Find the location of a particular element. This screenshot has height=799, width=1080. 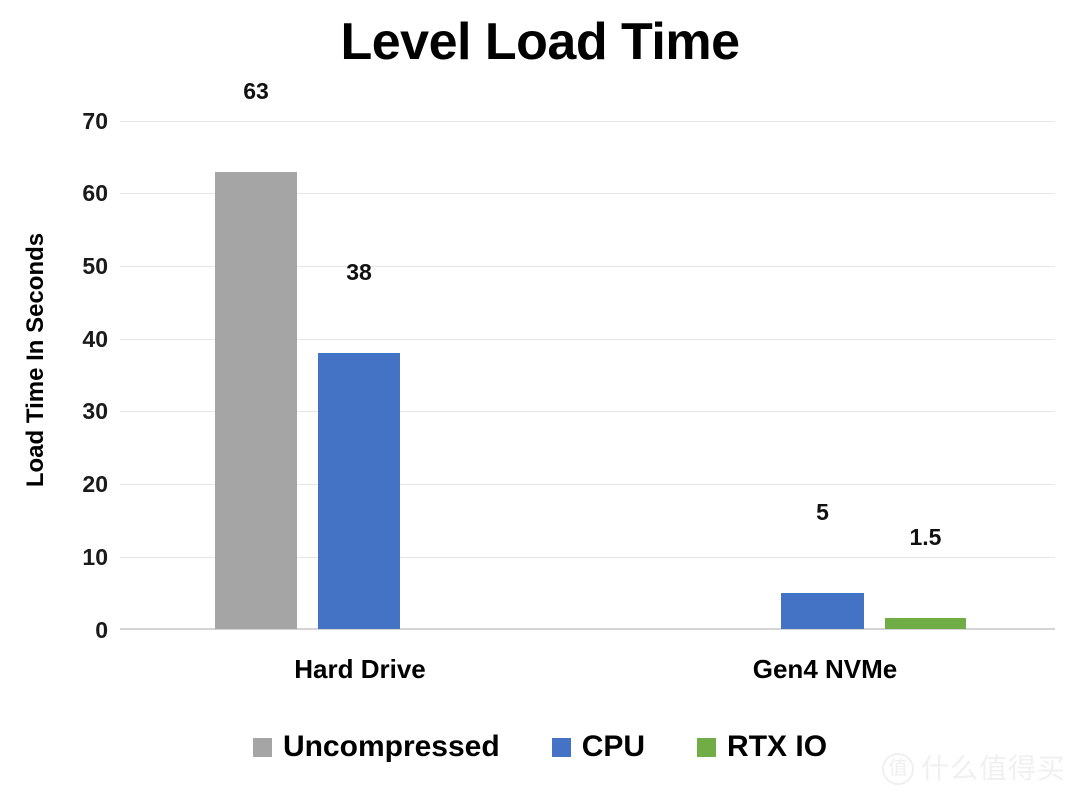

bar-gen4-nvme-cpu is located at coordinates (822, 611).